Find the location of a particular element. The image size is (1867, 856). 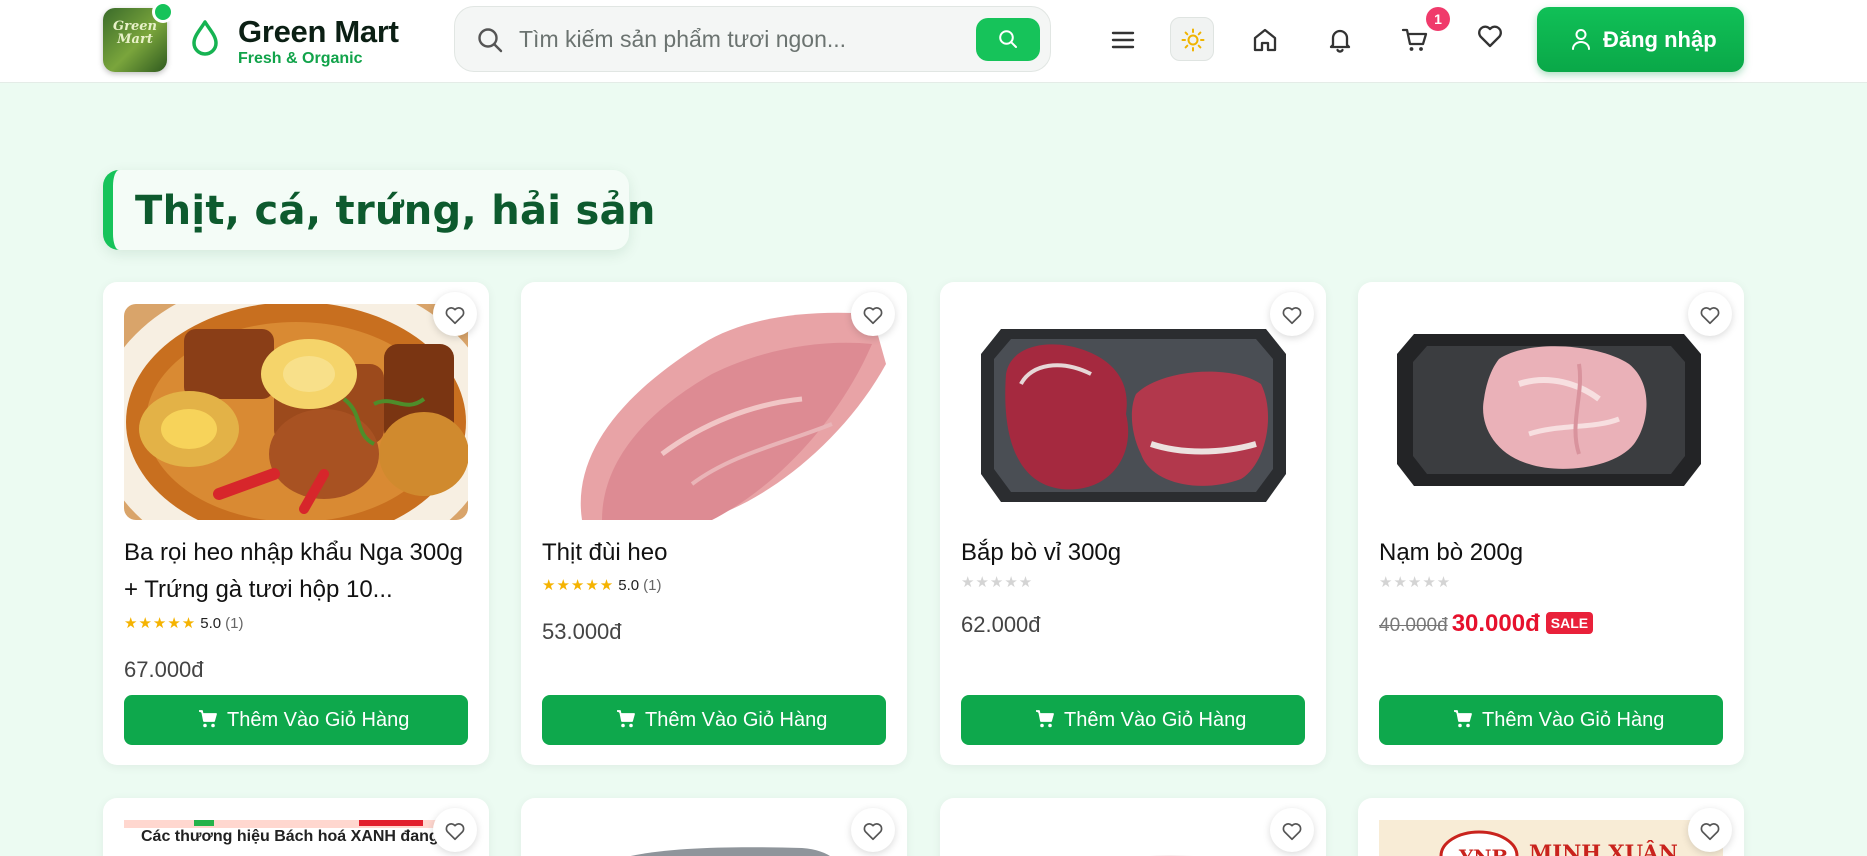

beef-shank-tray-photo is located at coordinates (1133, 412).